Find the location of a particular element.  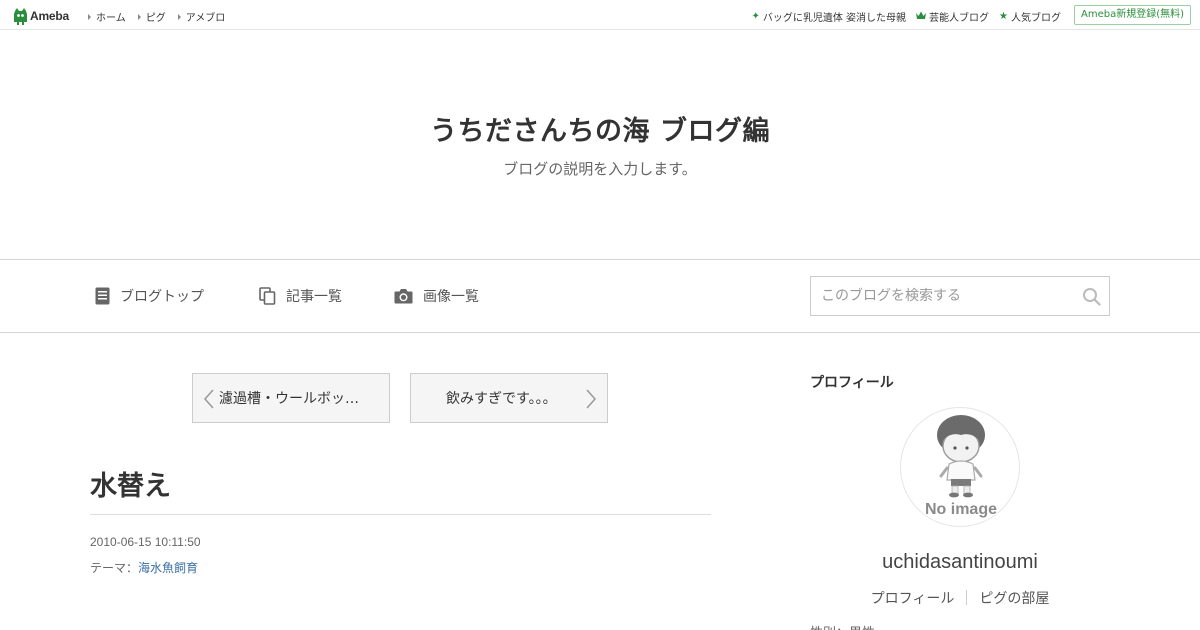

blog-nav: ブログトップ 記事一覧 画像一覧 is located at coordinates (600, 296).